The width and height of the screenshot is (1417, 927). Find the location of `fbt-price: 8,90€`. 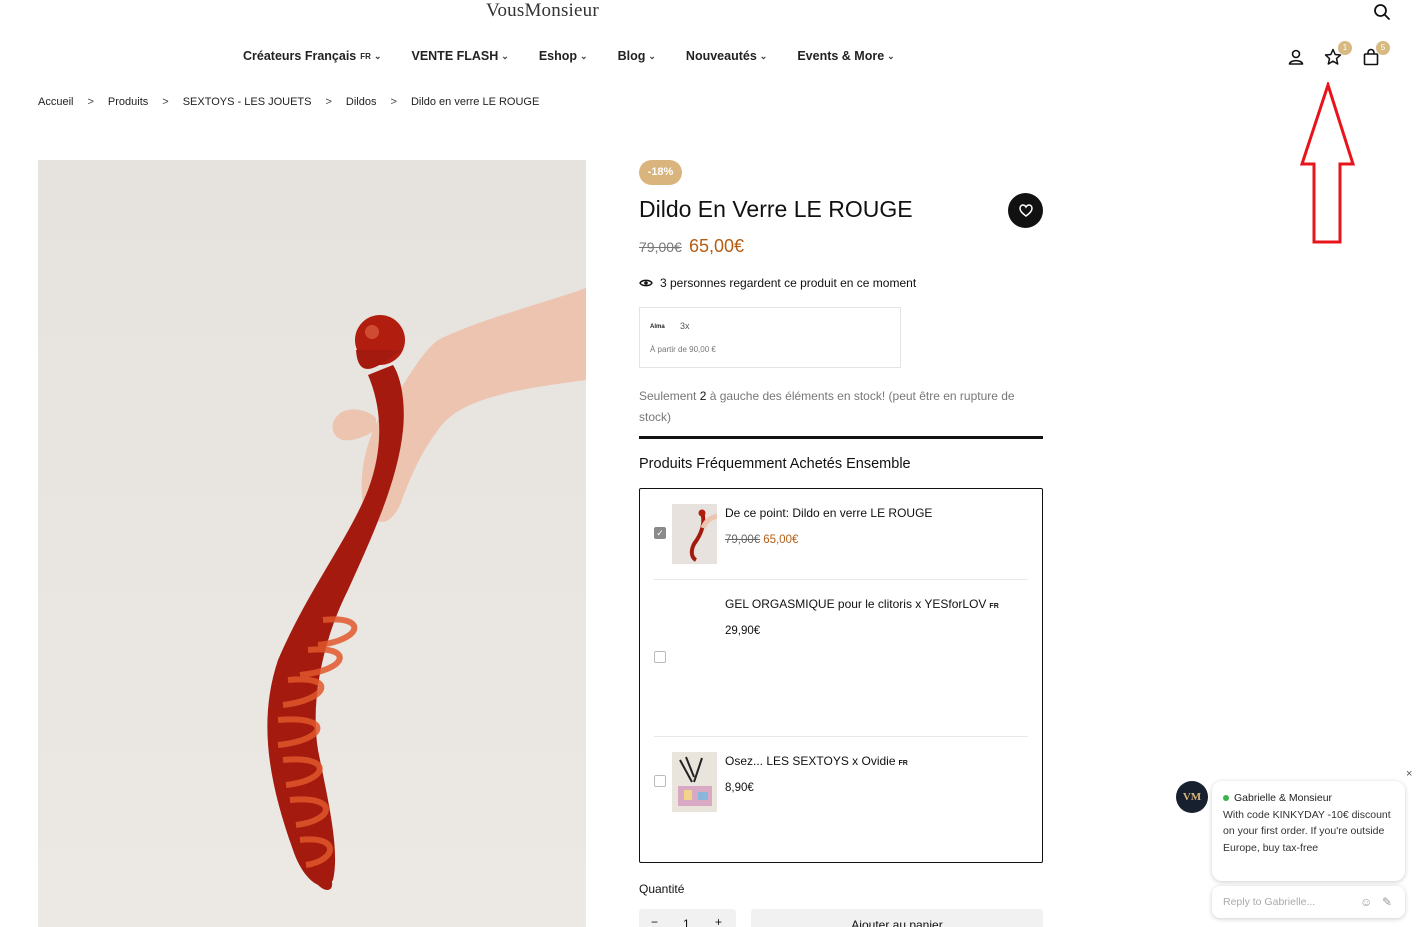

fbt-price: 8,90€ is located at coordinates (739, 788).